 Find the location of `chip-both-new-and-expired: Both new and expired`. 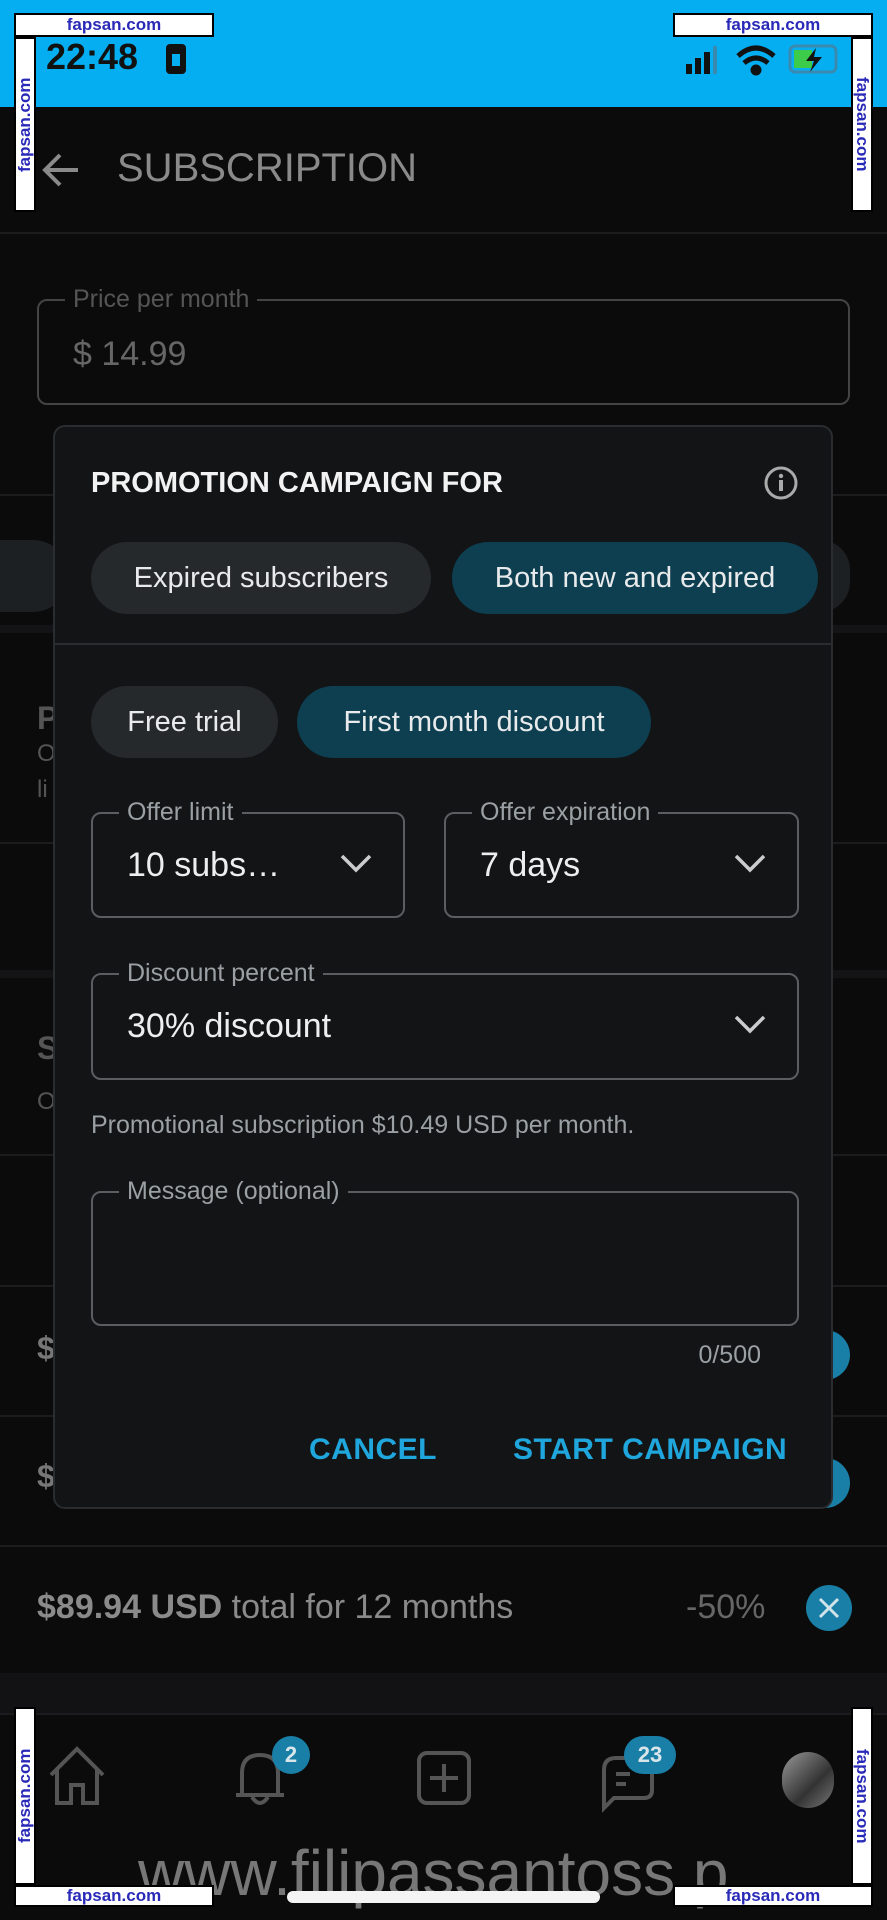

chip-both-new-and-expired: Both new and expired is located at coordinates (635, 578).